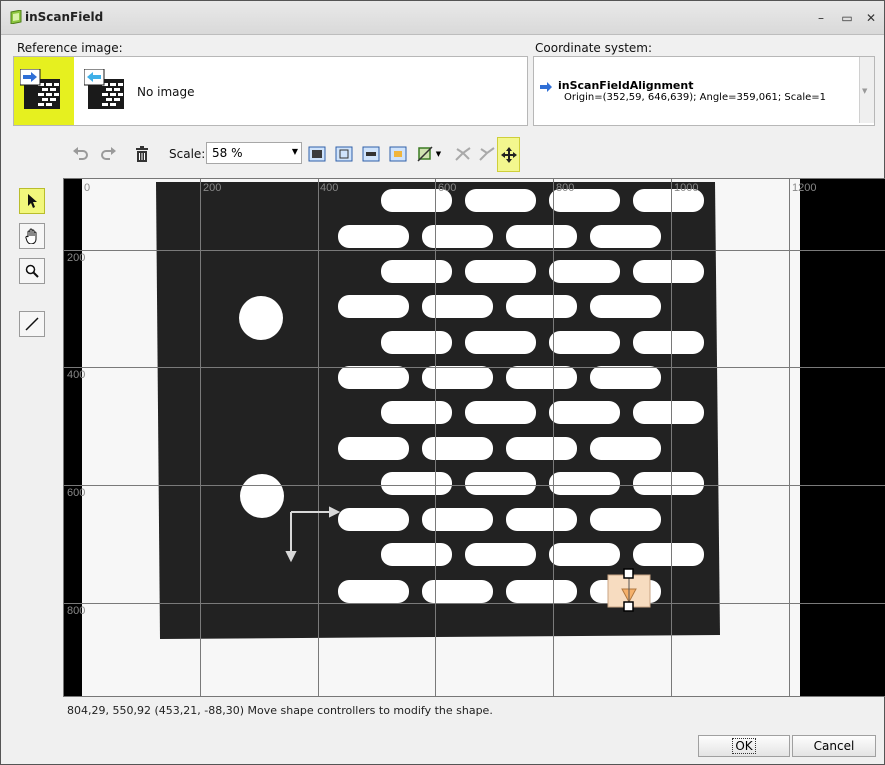 This screenshot has height=765, width=885. I want to click on scan-field-shape, so click(629, 590).